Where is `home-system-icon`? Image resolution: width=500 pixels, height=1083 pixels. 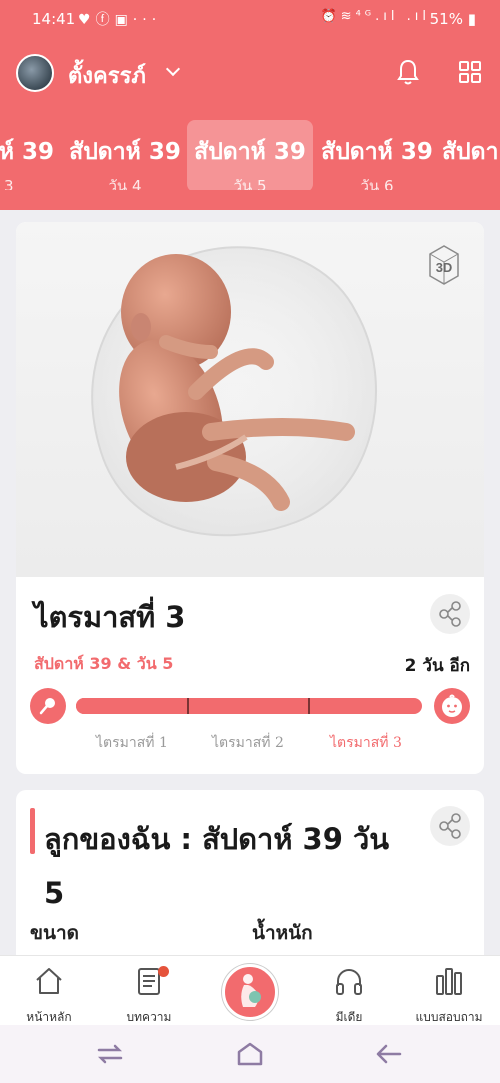
home-system-icon is located at coordinates (250, 1054).